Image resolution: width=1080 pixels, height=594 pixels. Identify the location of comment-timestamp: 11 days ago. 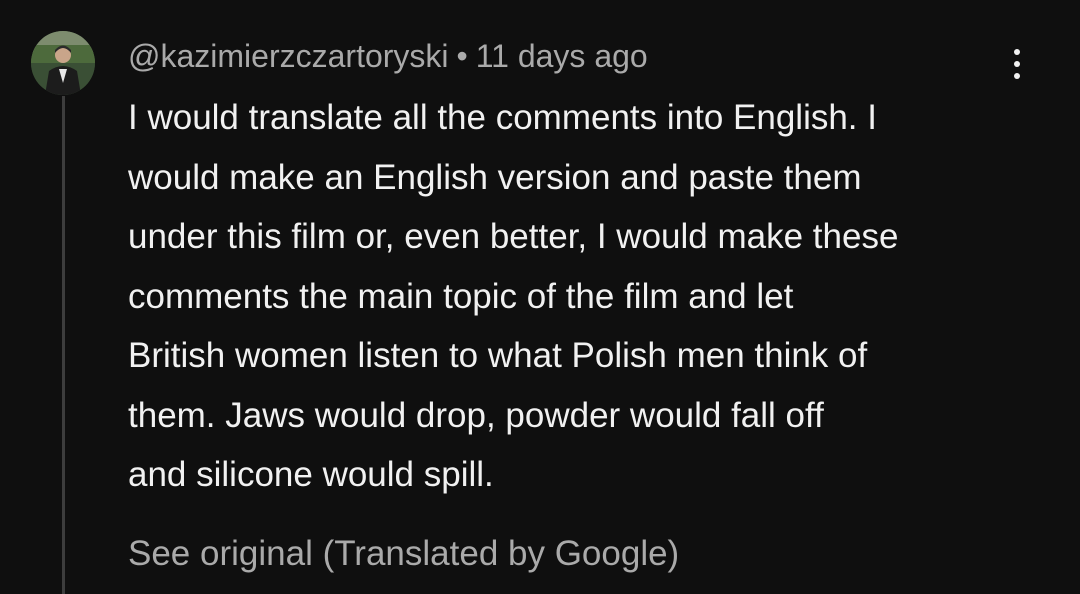
(562, 56).